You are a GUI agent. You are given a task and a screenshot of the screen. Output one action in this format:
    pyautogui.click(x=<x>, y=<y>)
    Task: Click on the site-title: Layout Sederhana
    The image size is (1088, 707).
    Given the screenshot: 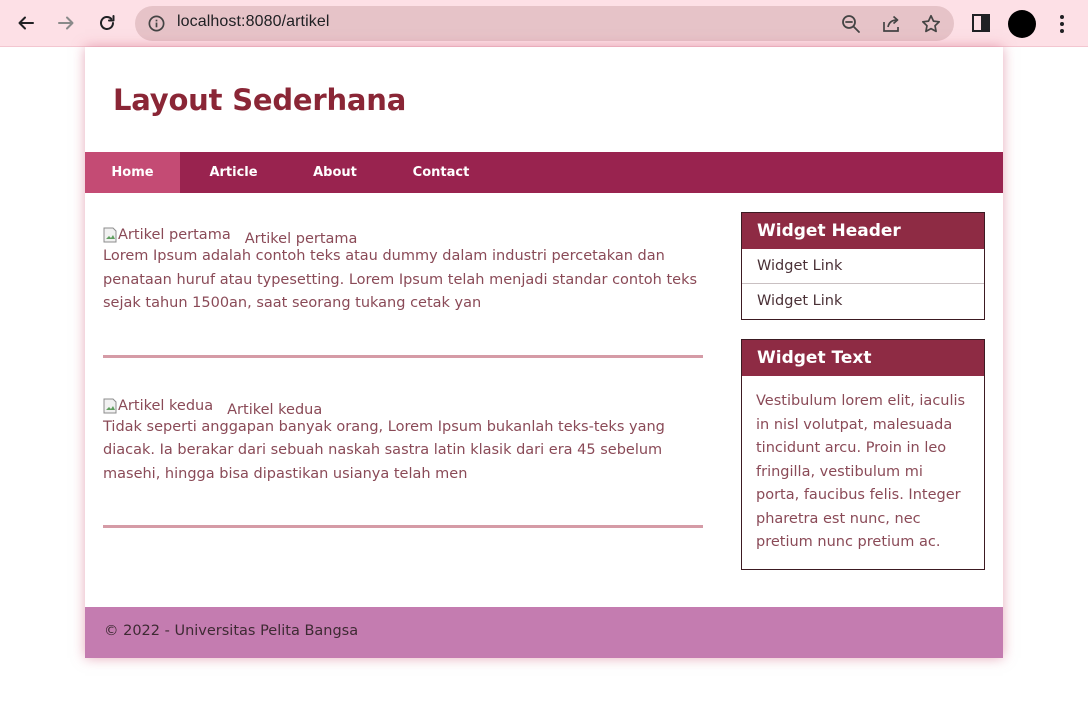 What is the action you would take?
    pyautogui.click(x=260, y=100)
    